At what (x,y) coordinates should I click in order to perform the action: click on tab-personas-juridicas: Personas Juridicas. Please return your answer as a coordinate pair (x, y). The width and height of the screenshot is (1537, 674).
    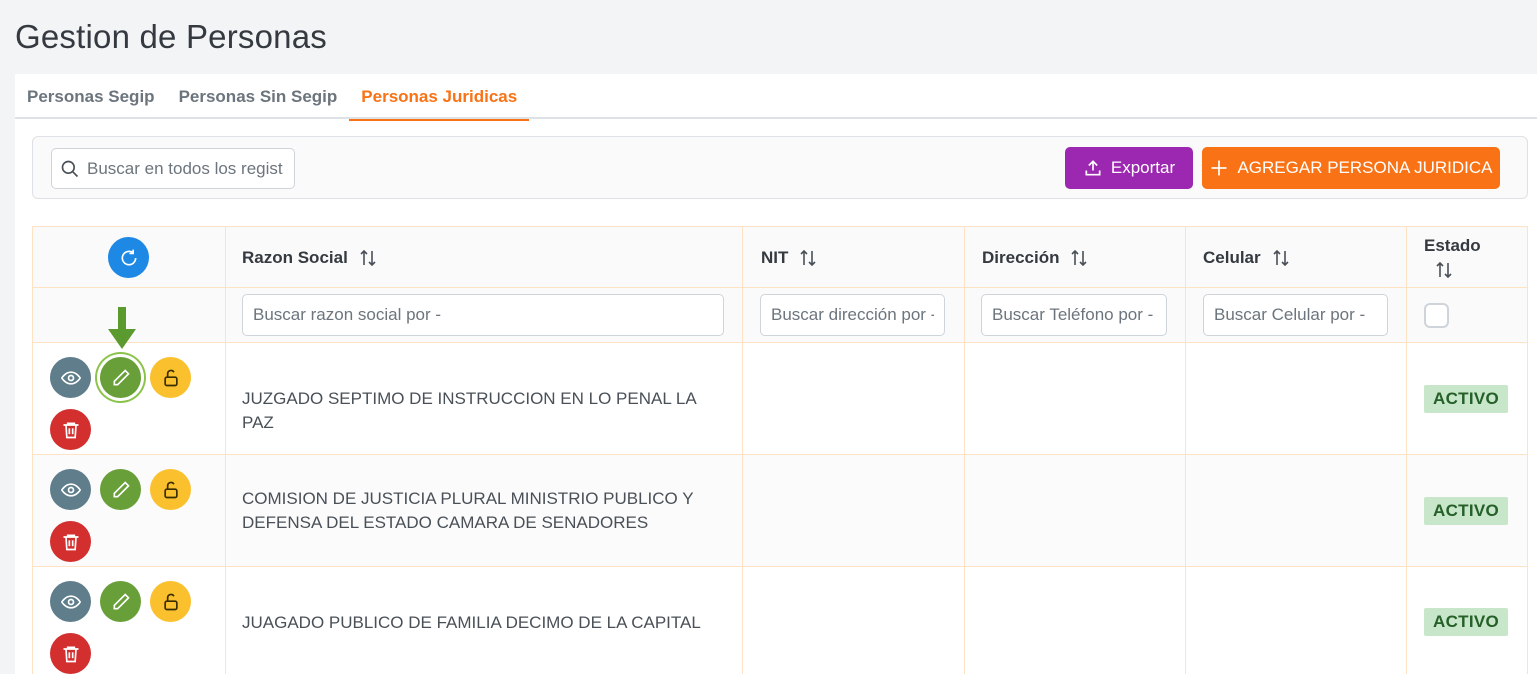
    Looking at the image, I should click on (439, 97).